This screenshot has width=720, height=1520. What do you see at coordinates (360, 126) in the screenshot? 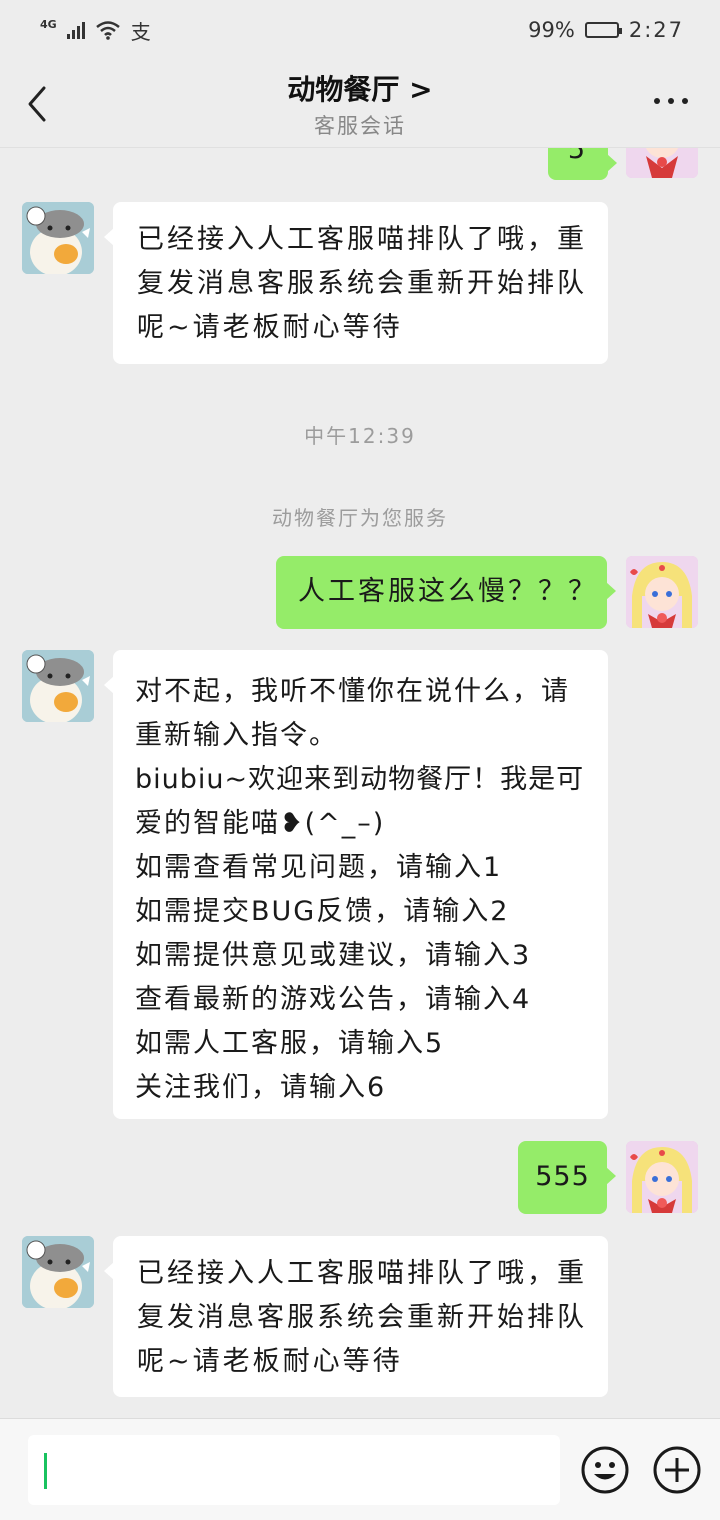
I see `chat-subtitle: 客服会话` at bounding box center [360, 126].